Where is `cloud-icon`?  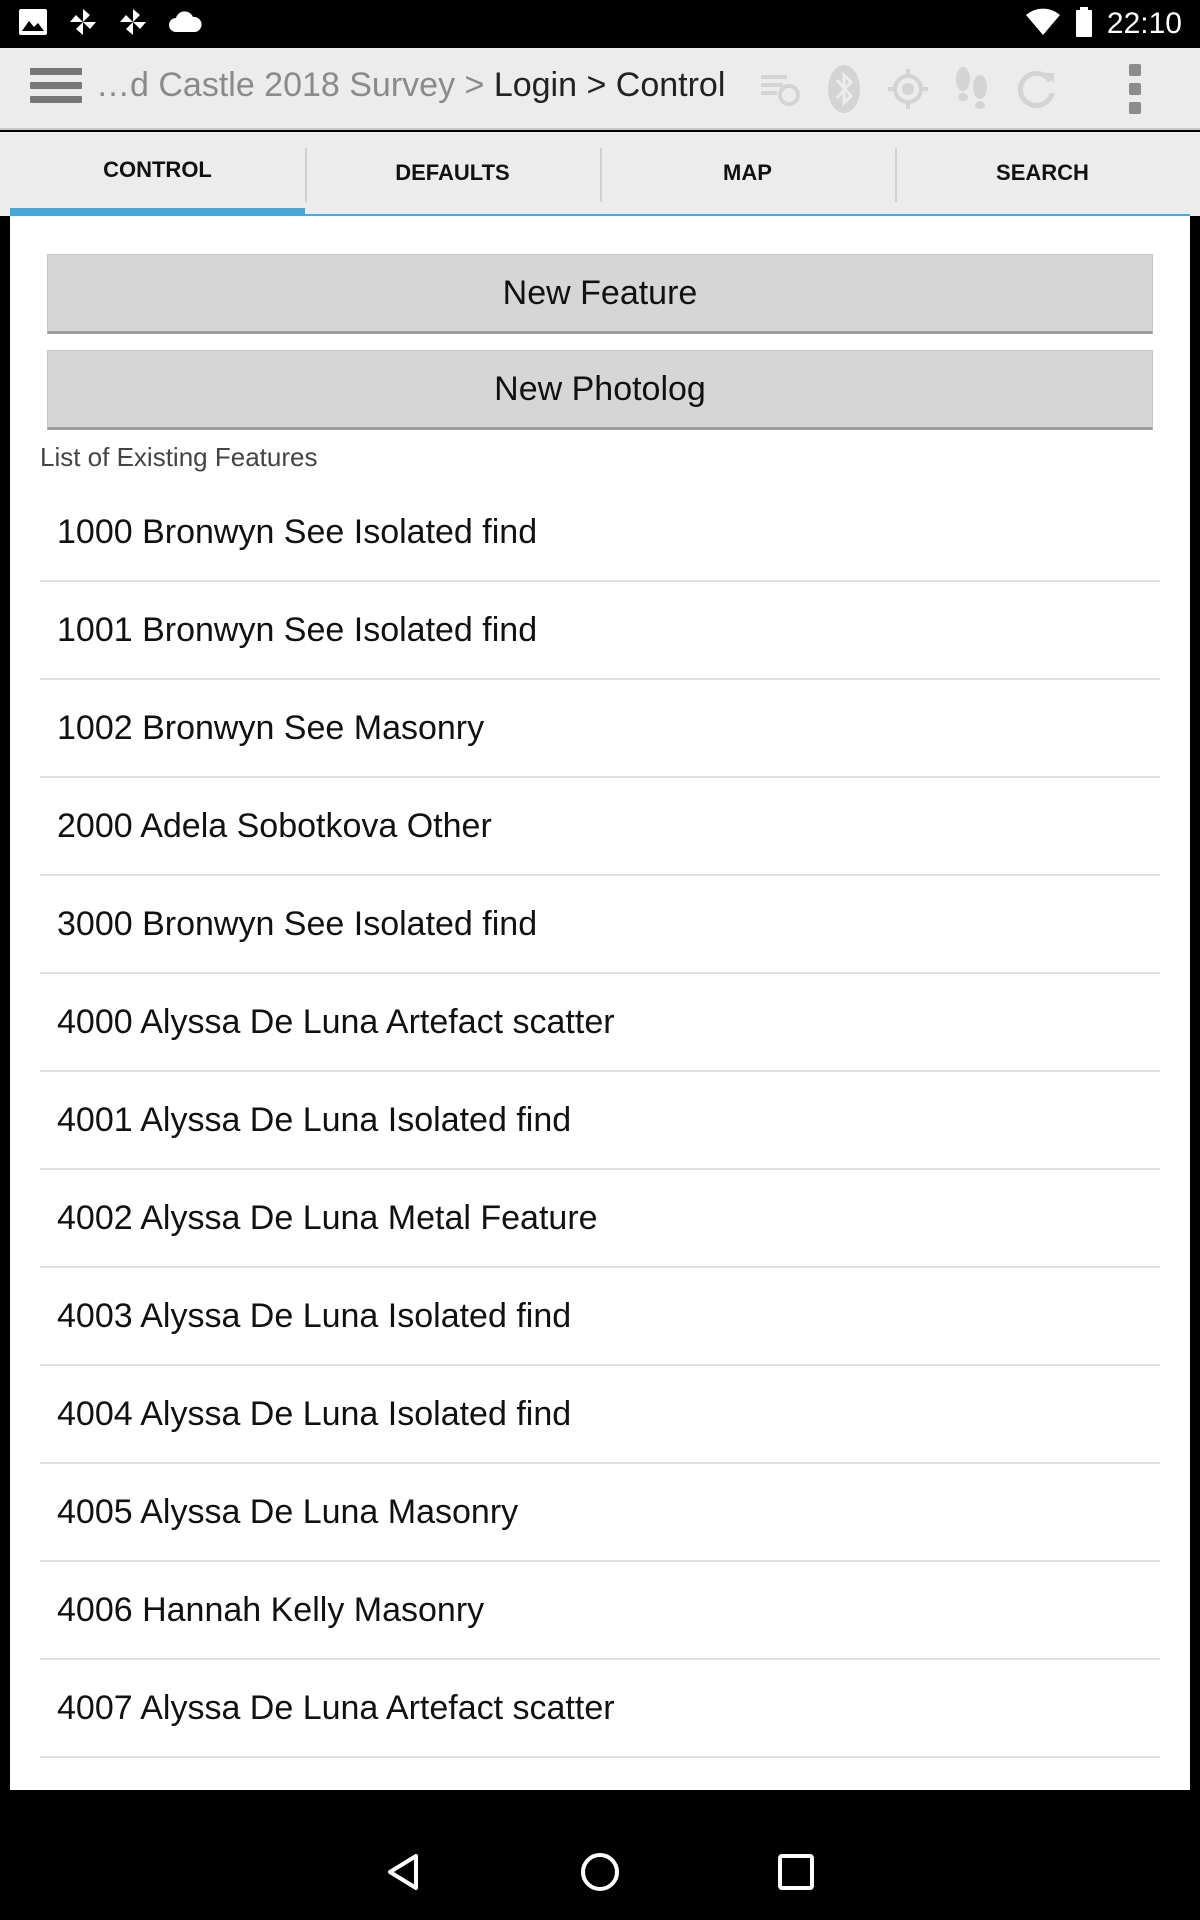 cloud-icon is located at coordinates (185, 24).